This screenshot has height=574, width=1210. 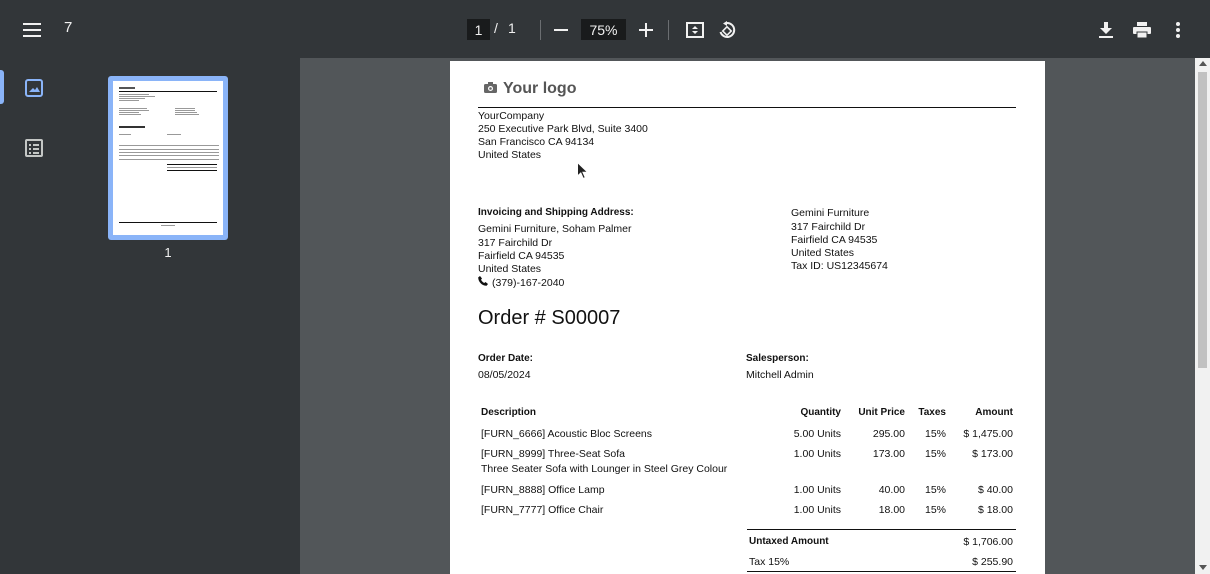 I want to click on company-name: YourCompany, so click(x=511, y=116).